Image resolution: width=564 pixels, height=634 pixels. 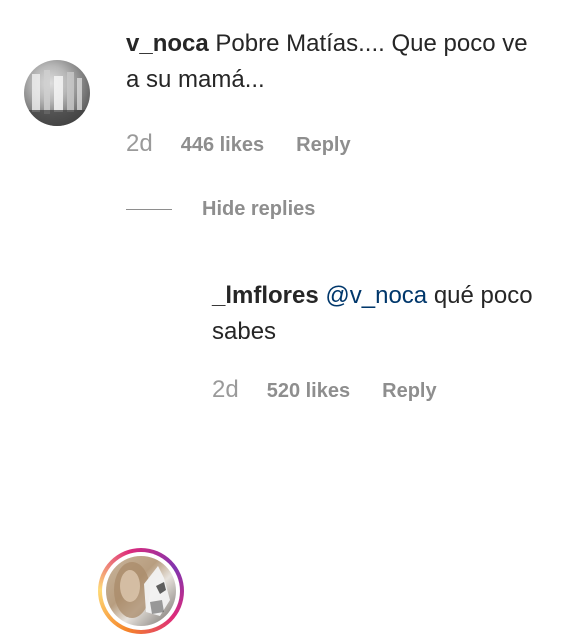 I want to click on reply-meta: 2d 520 likes Reply, so click(x=324, y=390).